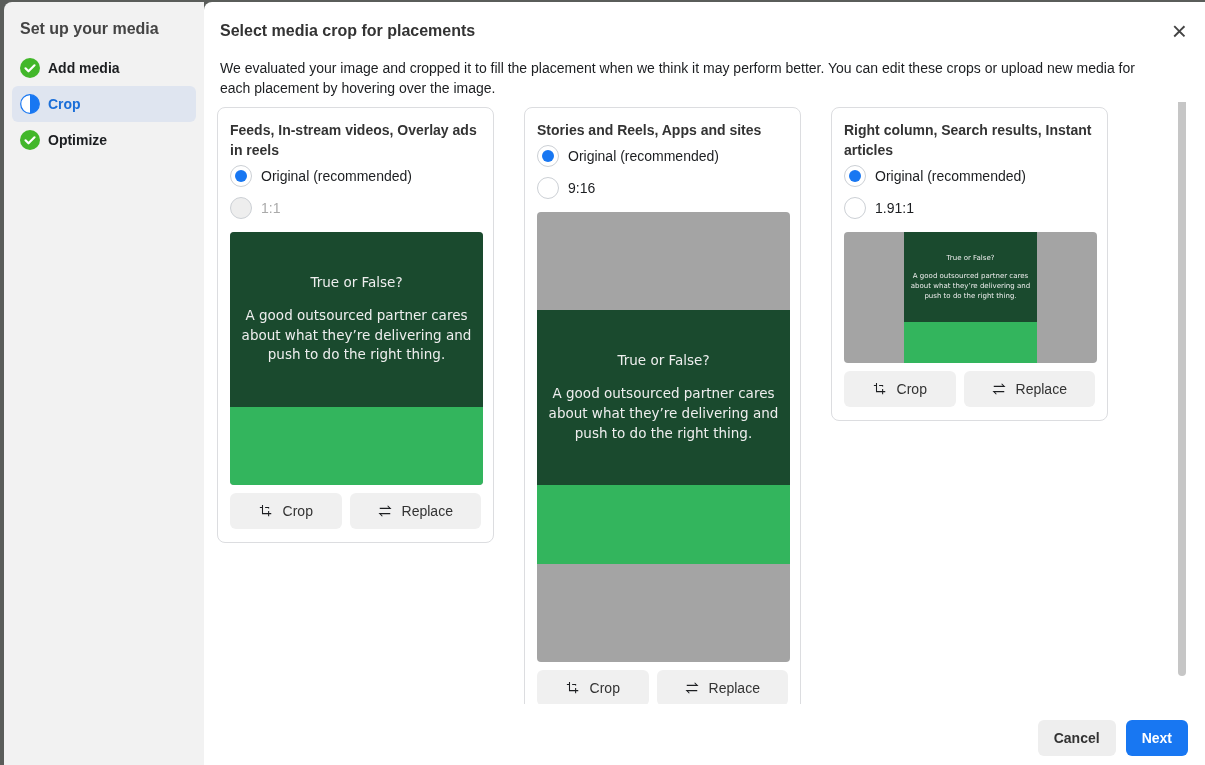  I want to click on step-item: Add media, so click(104, 68).